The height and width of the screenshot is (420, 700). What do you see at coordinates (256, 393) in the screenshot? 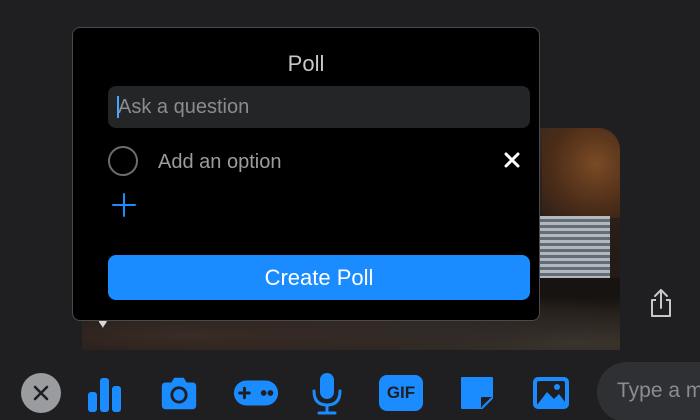
I see `game-controller-icon` at bounding box center [256, 393].